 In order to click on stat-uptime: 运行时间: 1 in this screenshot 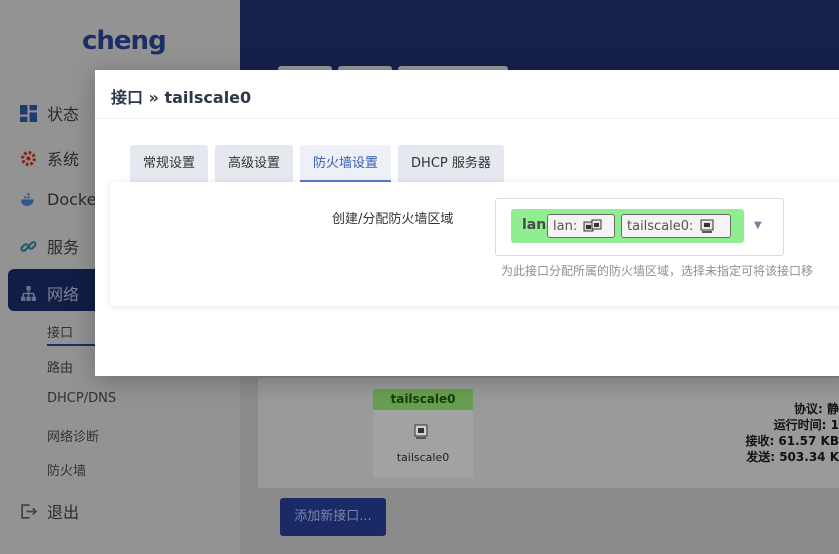, I will do `click(806, 425)`.